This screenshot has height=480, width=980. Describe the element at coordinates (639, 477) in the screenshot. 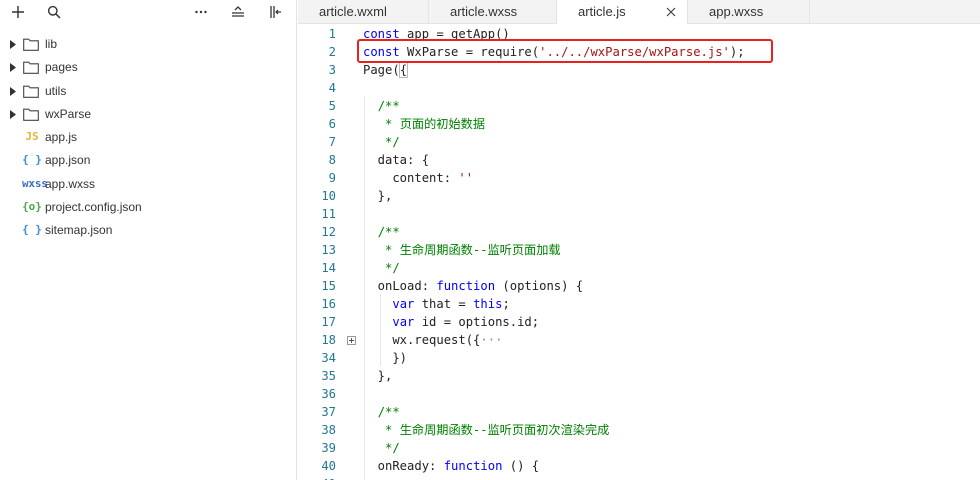

I see `code-line: 41` at that location.